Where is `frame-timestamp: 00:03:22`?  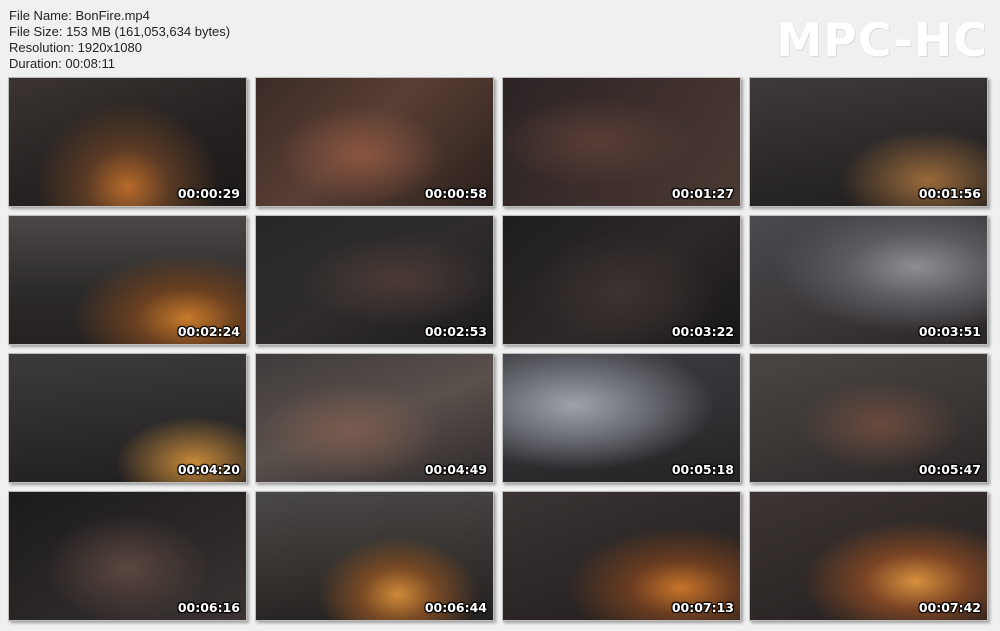 frame-timestamp: 00:03:22 is located at coordinates (702, 331).